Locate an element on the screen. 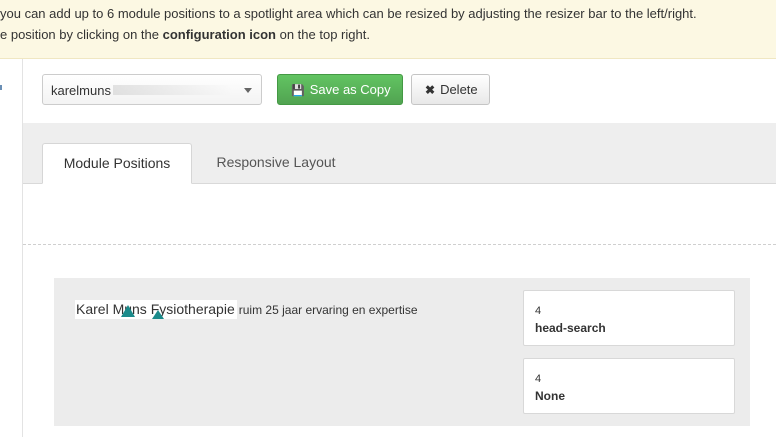 This screenshot has width=776, height=437. tab-module-positions: Module Positions is located at coordinates (117, 163).